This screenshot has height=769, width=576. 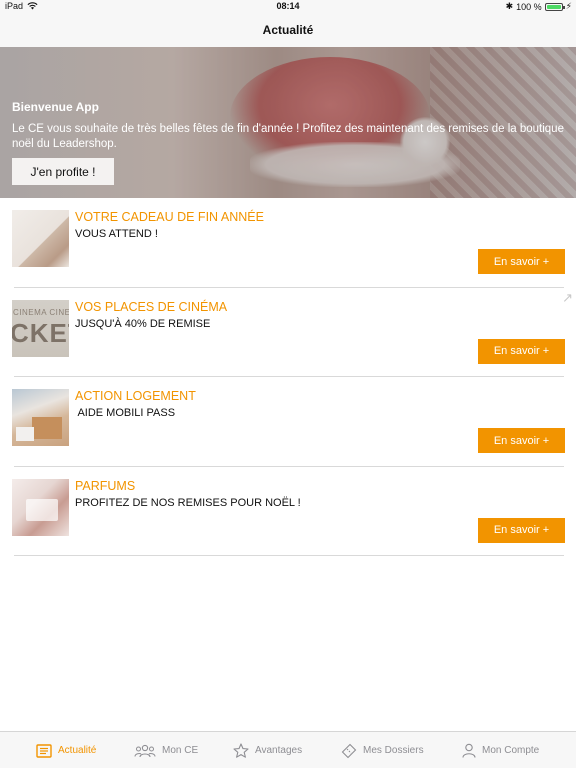 What do you see at coordinates (188, 502) in the screenshot?
I see `feed-item-subtitle: PROFITEZ DE NOS REMISES POUR NOËL !` at bounding box center [188, 502].